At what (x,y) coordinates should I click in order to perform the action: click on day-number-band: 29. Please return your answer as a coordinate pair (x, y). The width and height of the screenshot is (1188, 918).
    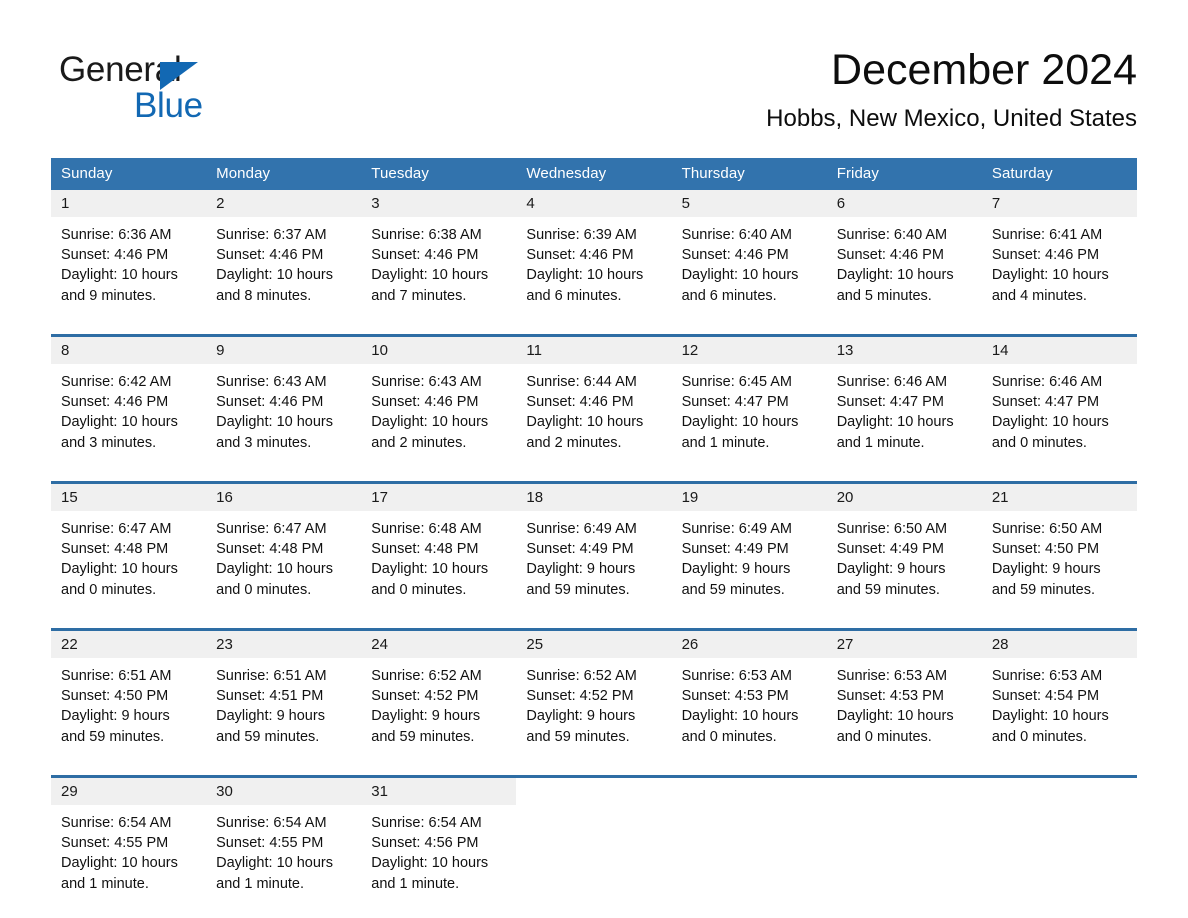
    Looking at the image, I should click on (129, 791).